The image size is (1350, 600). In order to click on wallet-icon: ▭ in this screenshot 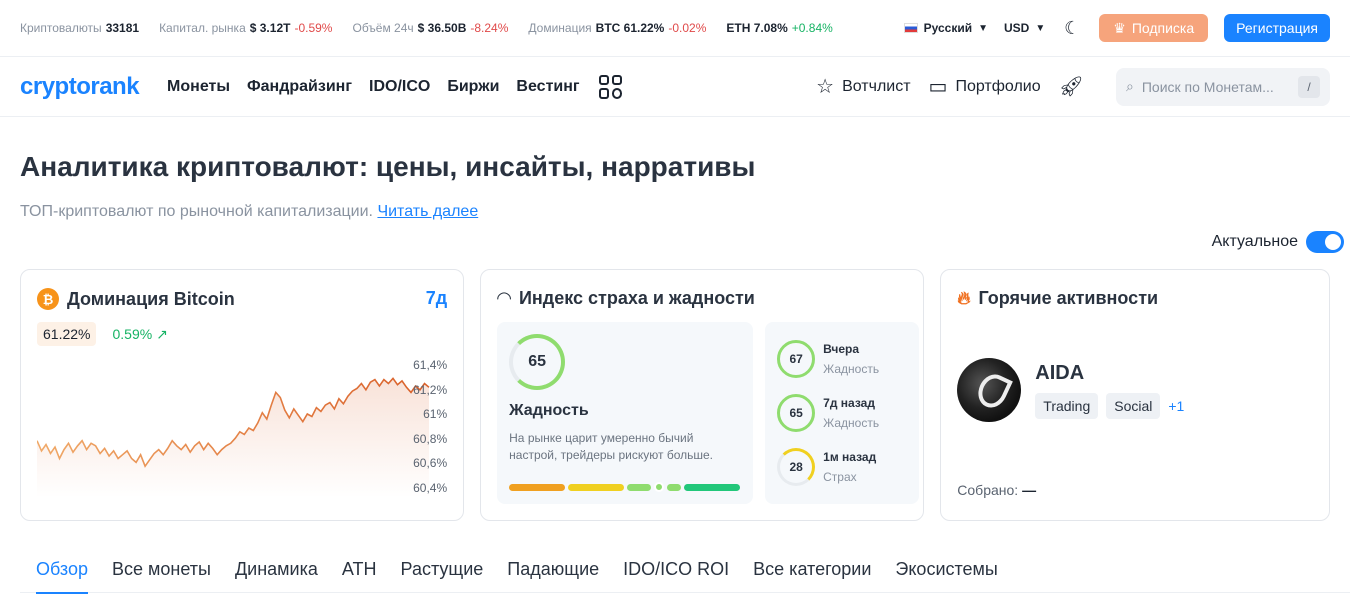, I will do `click(938, 86)`.